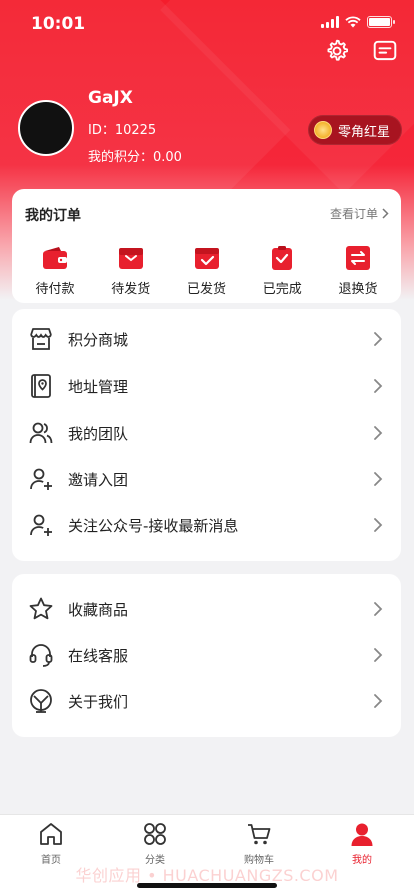 This screenshot has width=414, height=896. I want to click on user-id: ID：10225, so click(122, 130).